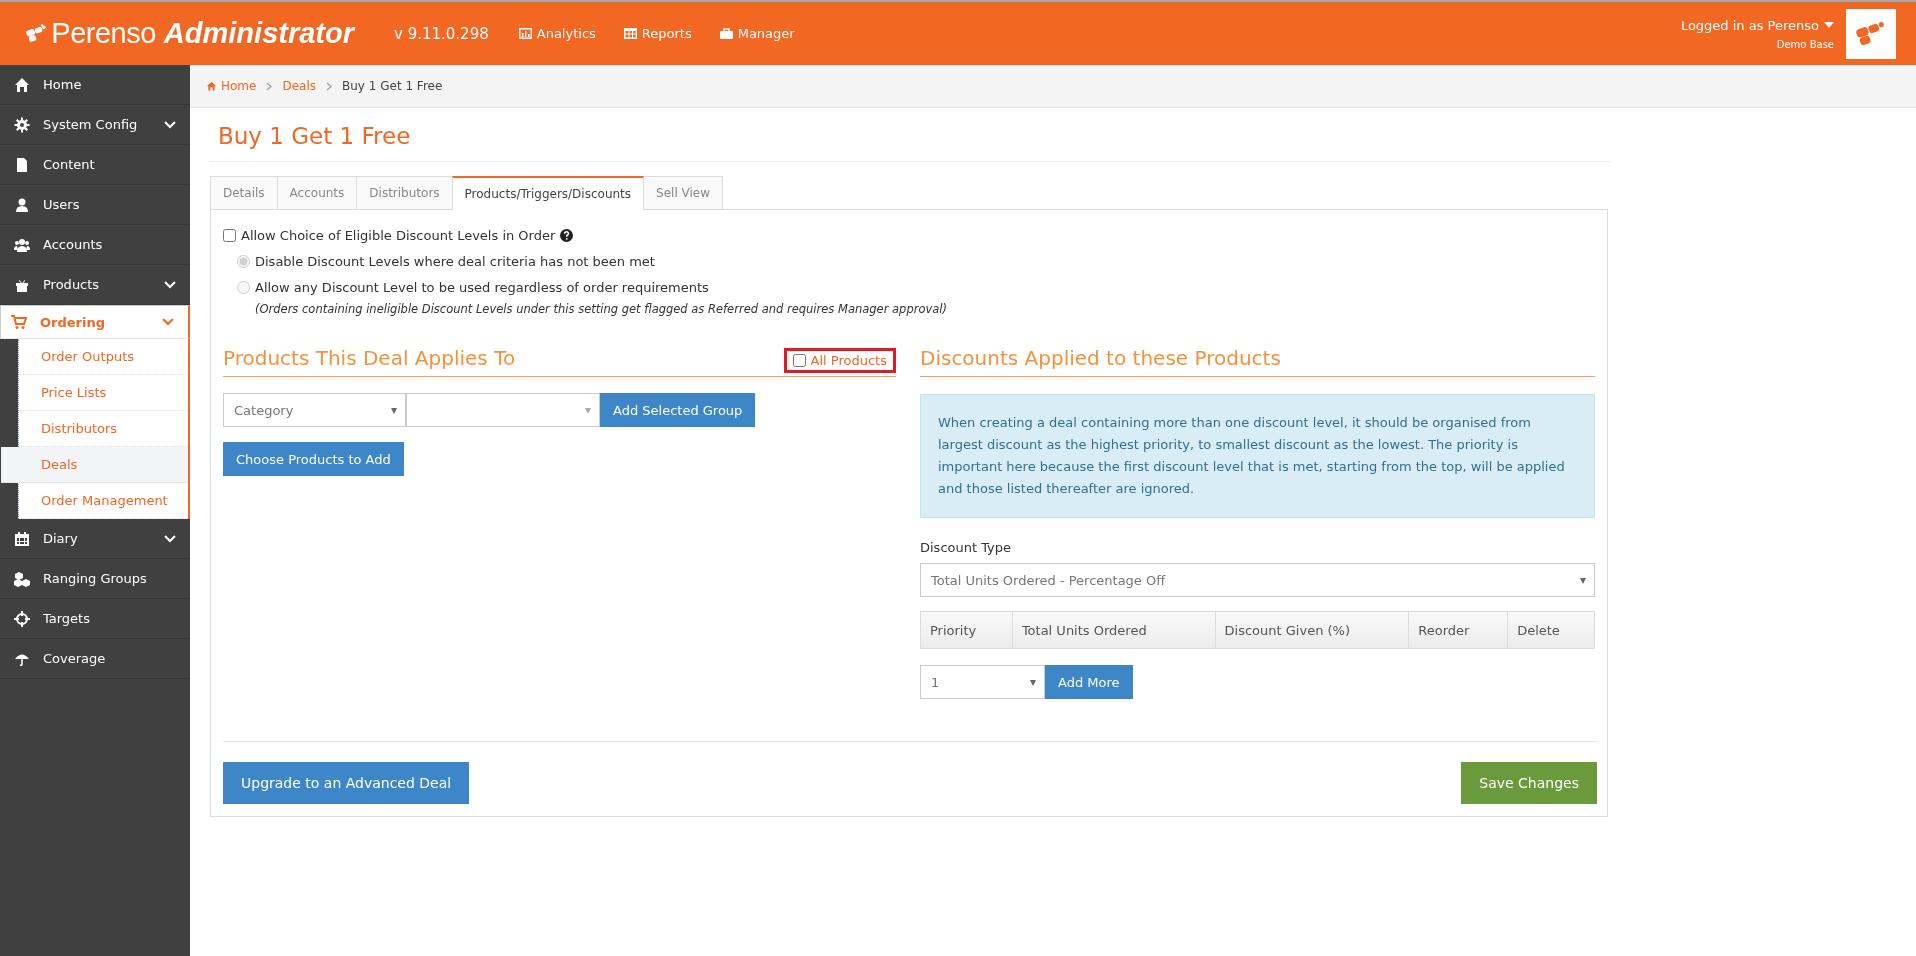 This screenshot has height=956, width=1916. What do you see at coordinates (103, 33) in the screenshot?
I see `brand-name: Perenso` at bounding box center [103, 33].